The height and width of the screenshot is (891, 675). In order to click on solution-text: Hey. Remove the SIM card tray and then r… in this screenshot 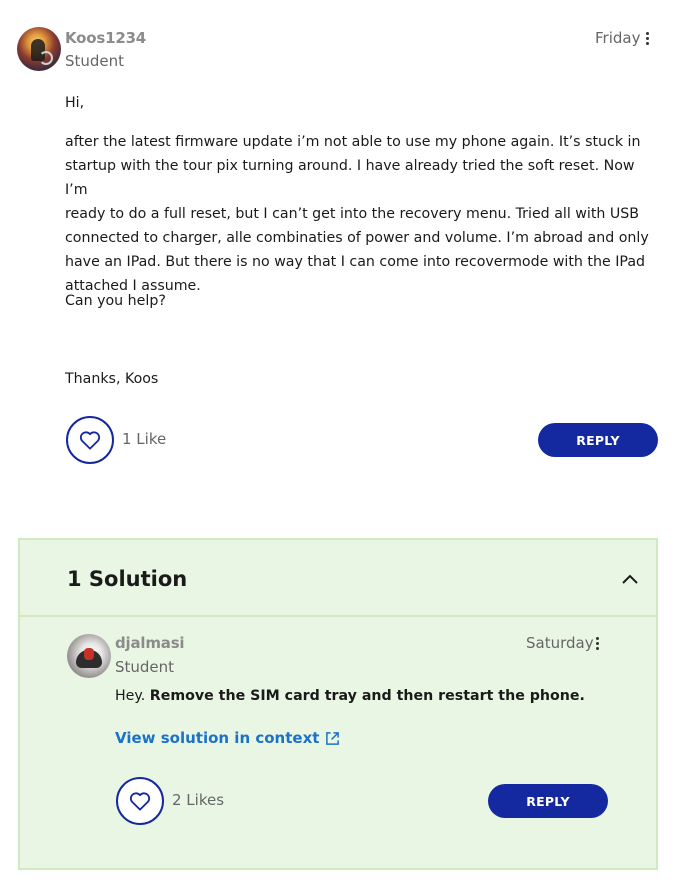, I will do `click(350, 696)`.